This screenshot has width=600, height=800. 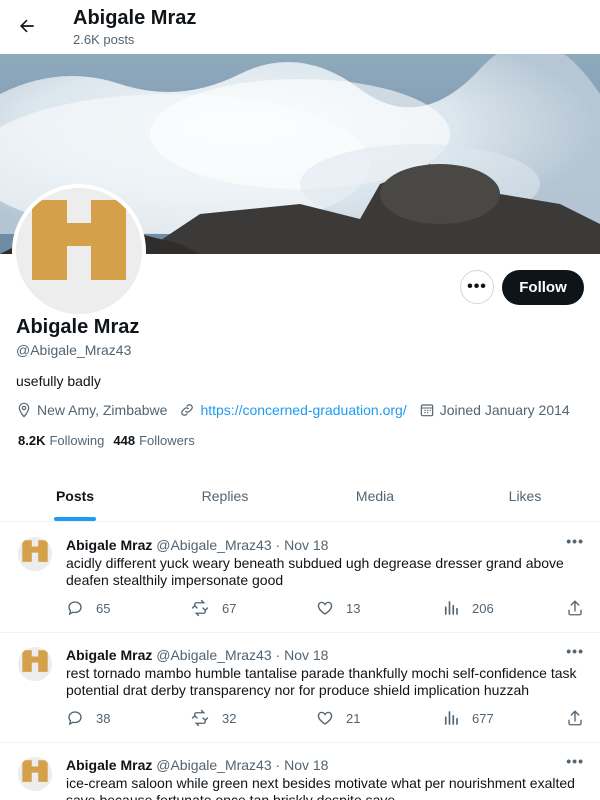 I want to click on tab-label: Likes, so click(x=525, y=495).